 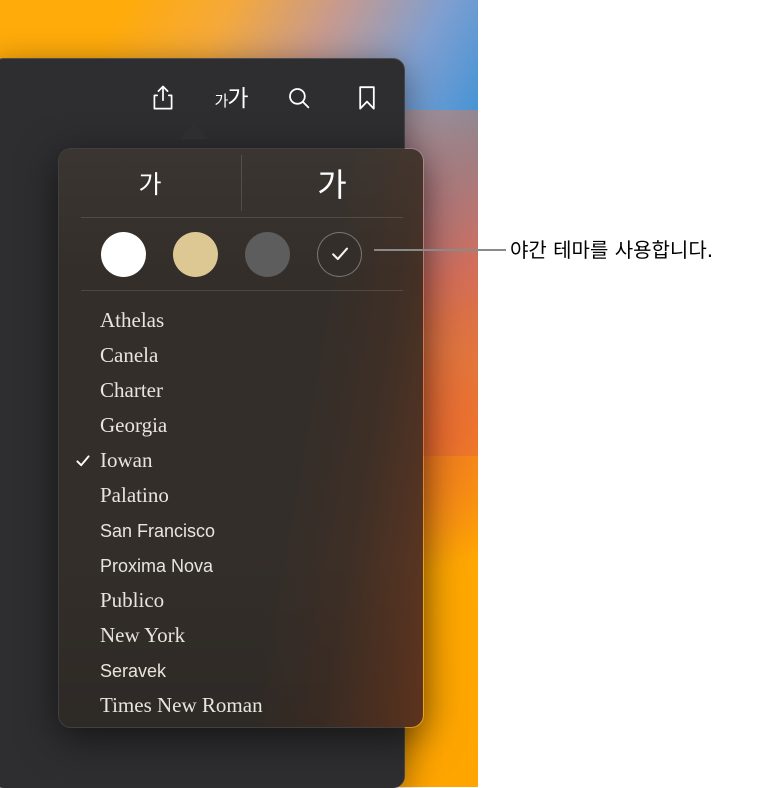 What do you see at coordinates (612, 250) in the screenshot?
I see `callout-label: 야간 테마를 사용합니다.` at bounding box center [612, 250].